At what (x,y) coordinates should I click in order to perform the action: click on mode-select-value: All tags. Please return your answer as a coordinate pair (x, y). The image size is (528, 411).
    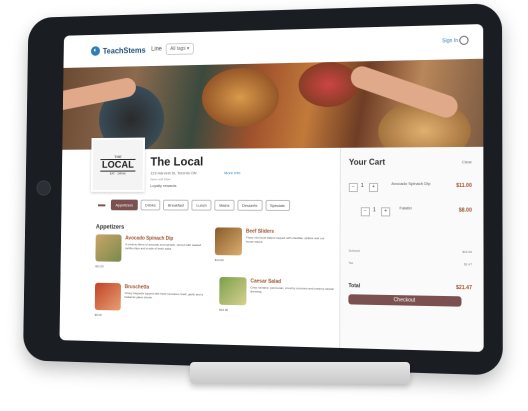
    Looking at the image, I should click on (178, 49).